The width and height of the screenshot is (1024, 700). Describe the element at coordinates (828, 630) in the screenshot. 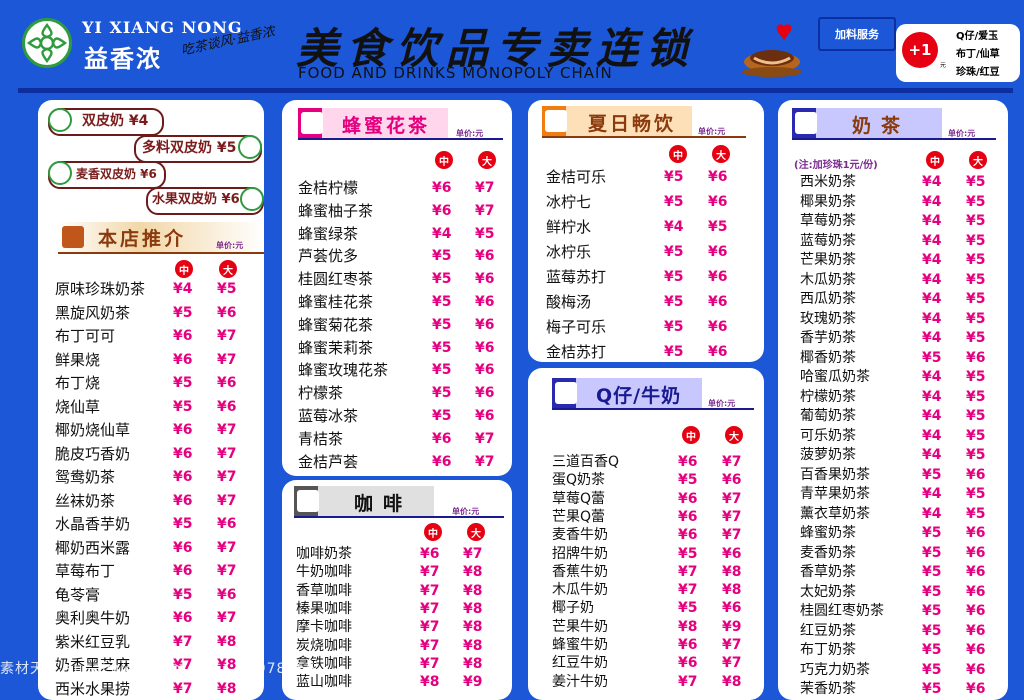

I see `menu-item-name: 红豆奶茶` at that location.